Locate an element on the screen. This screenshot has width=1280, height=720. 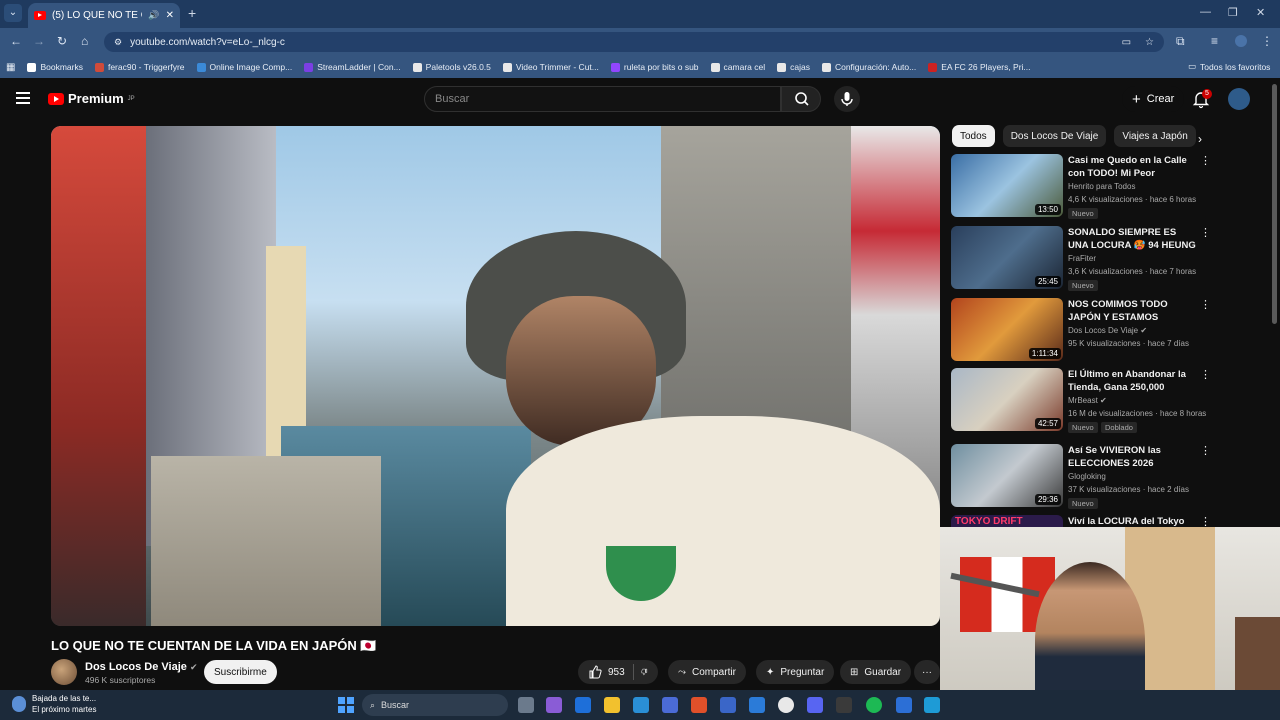
media-control-icon: ≡ is located at coordinates (1214, 41).